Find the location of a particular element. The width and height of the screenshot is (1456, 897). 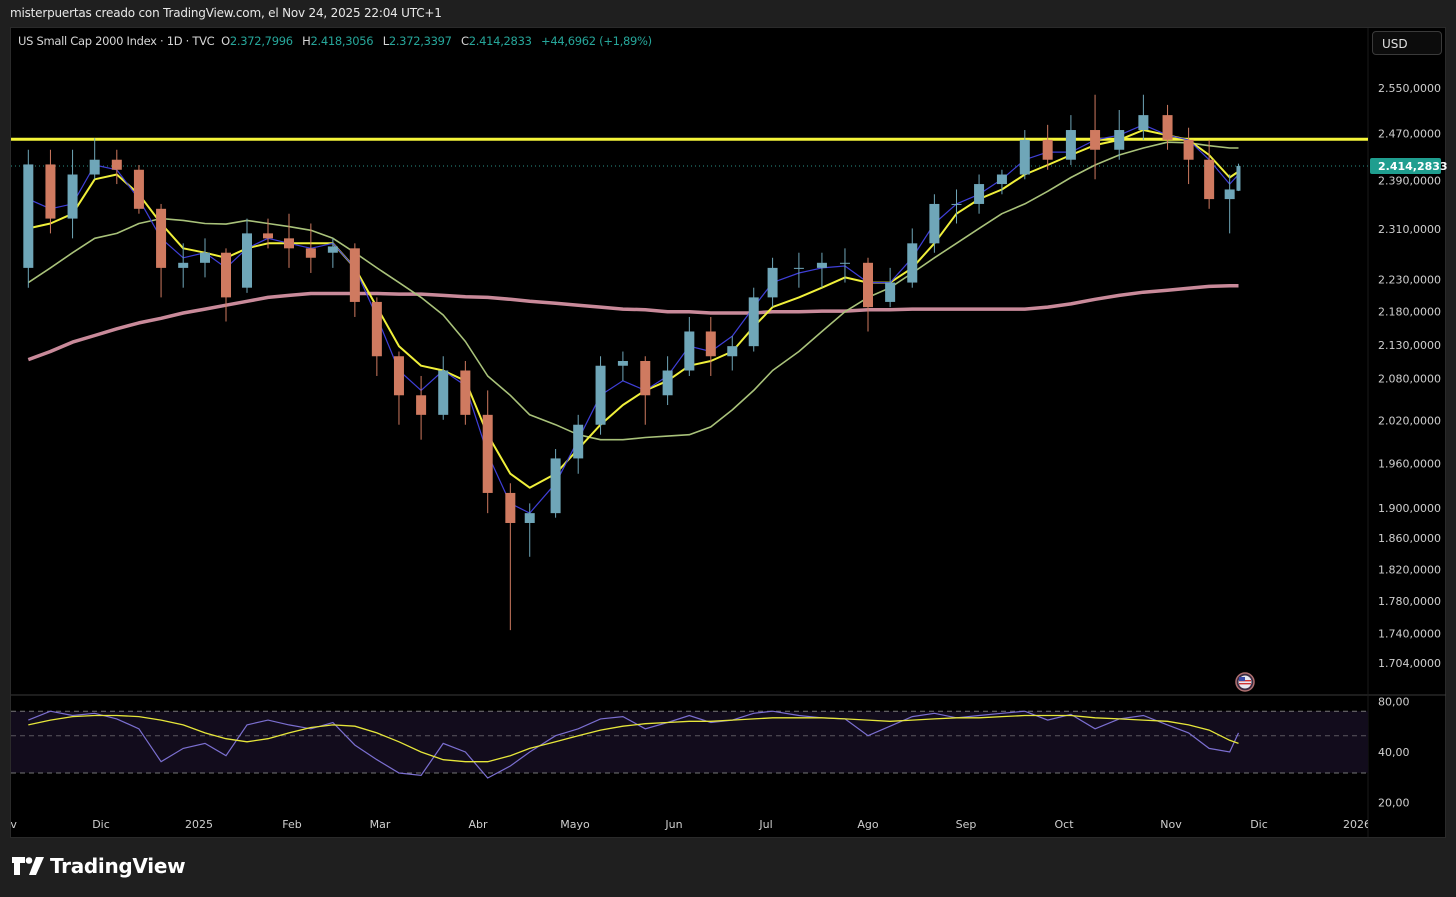

price-tick-label: 2.080,0000 is located at coordinates (1409, 379).